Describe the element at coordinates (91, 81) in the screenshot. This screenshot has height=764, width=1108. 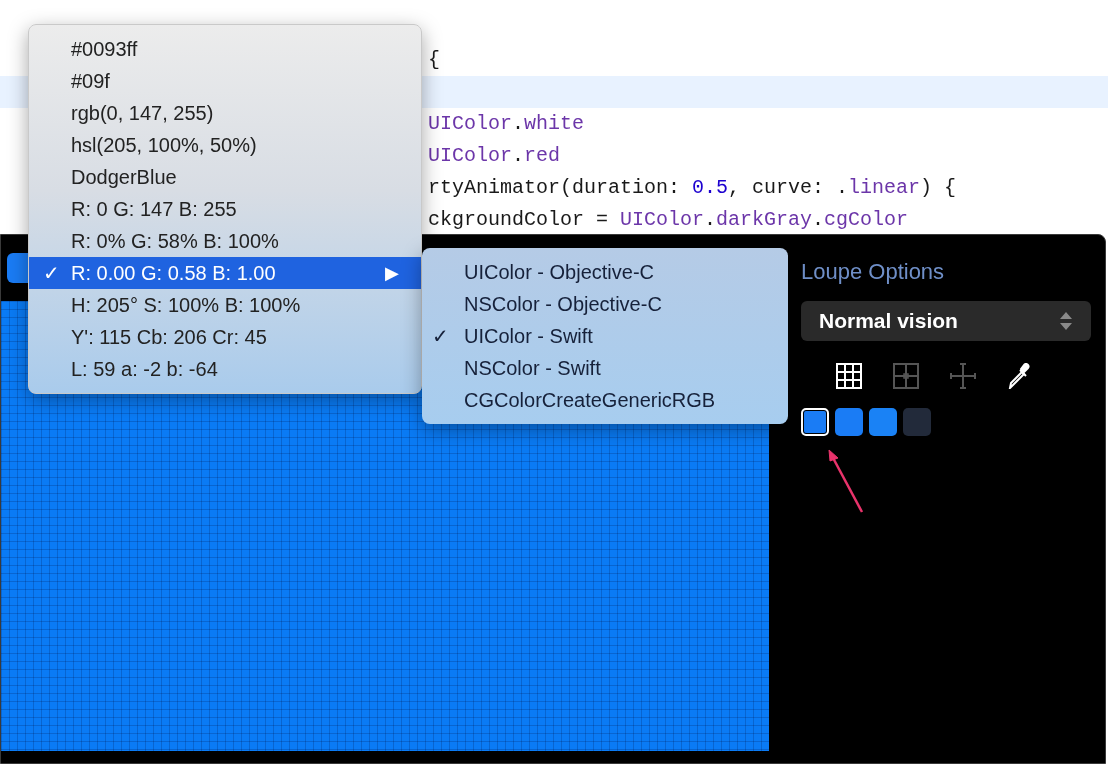
I see `menu-item-label: #09f` at that location.